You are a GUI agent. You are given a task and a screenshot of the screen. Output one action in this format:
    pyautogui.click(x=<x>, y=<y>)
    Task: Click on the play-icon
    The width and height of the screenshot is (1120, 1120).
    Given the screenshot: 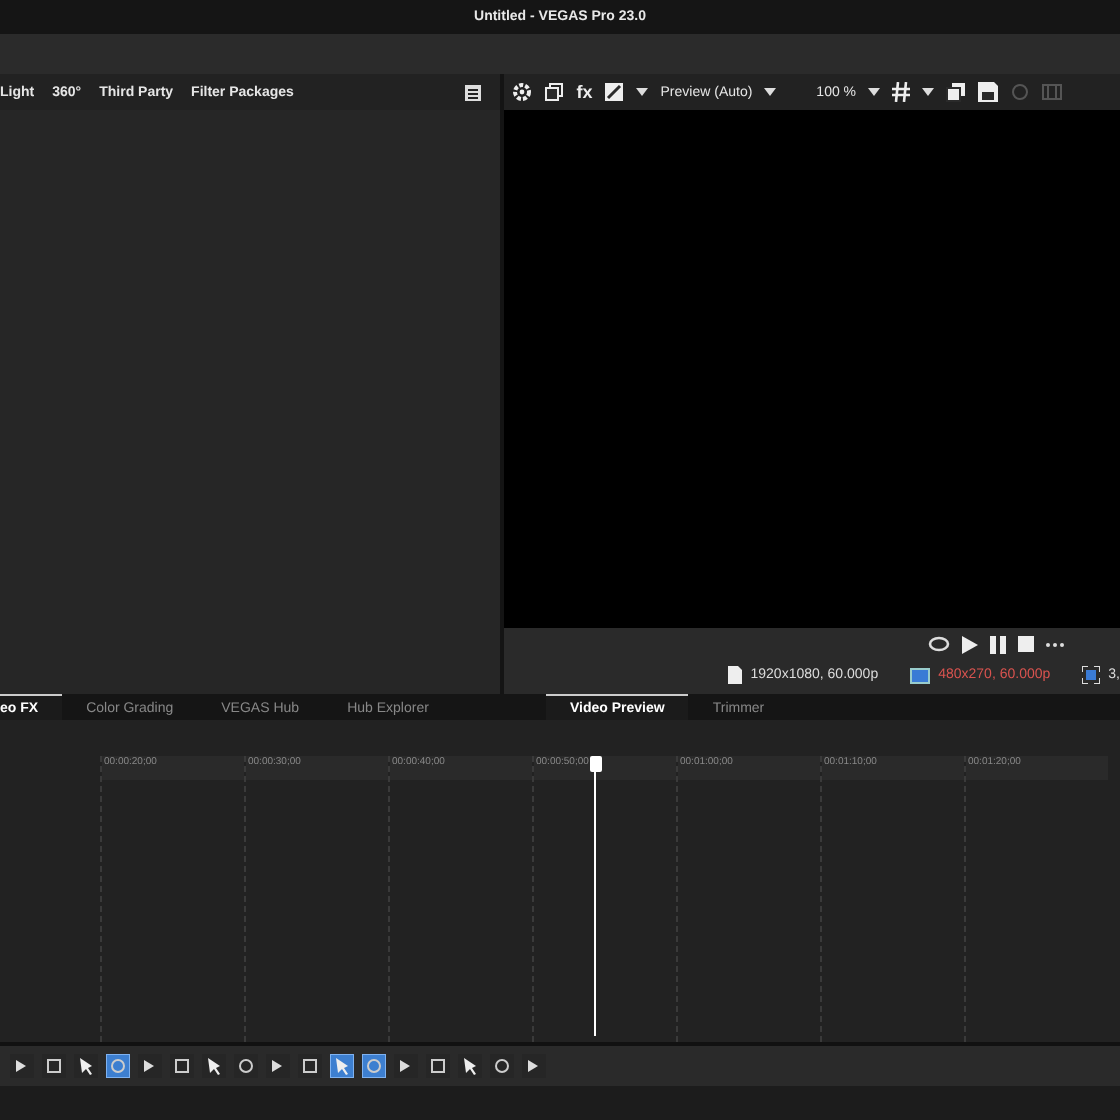 What is the action you would take?
    pyautogui.click(x=970, y=644)
    